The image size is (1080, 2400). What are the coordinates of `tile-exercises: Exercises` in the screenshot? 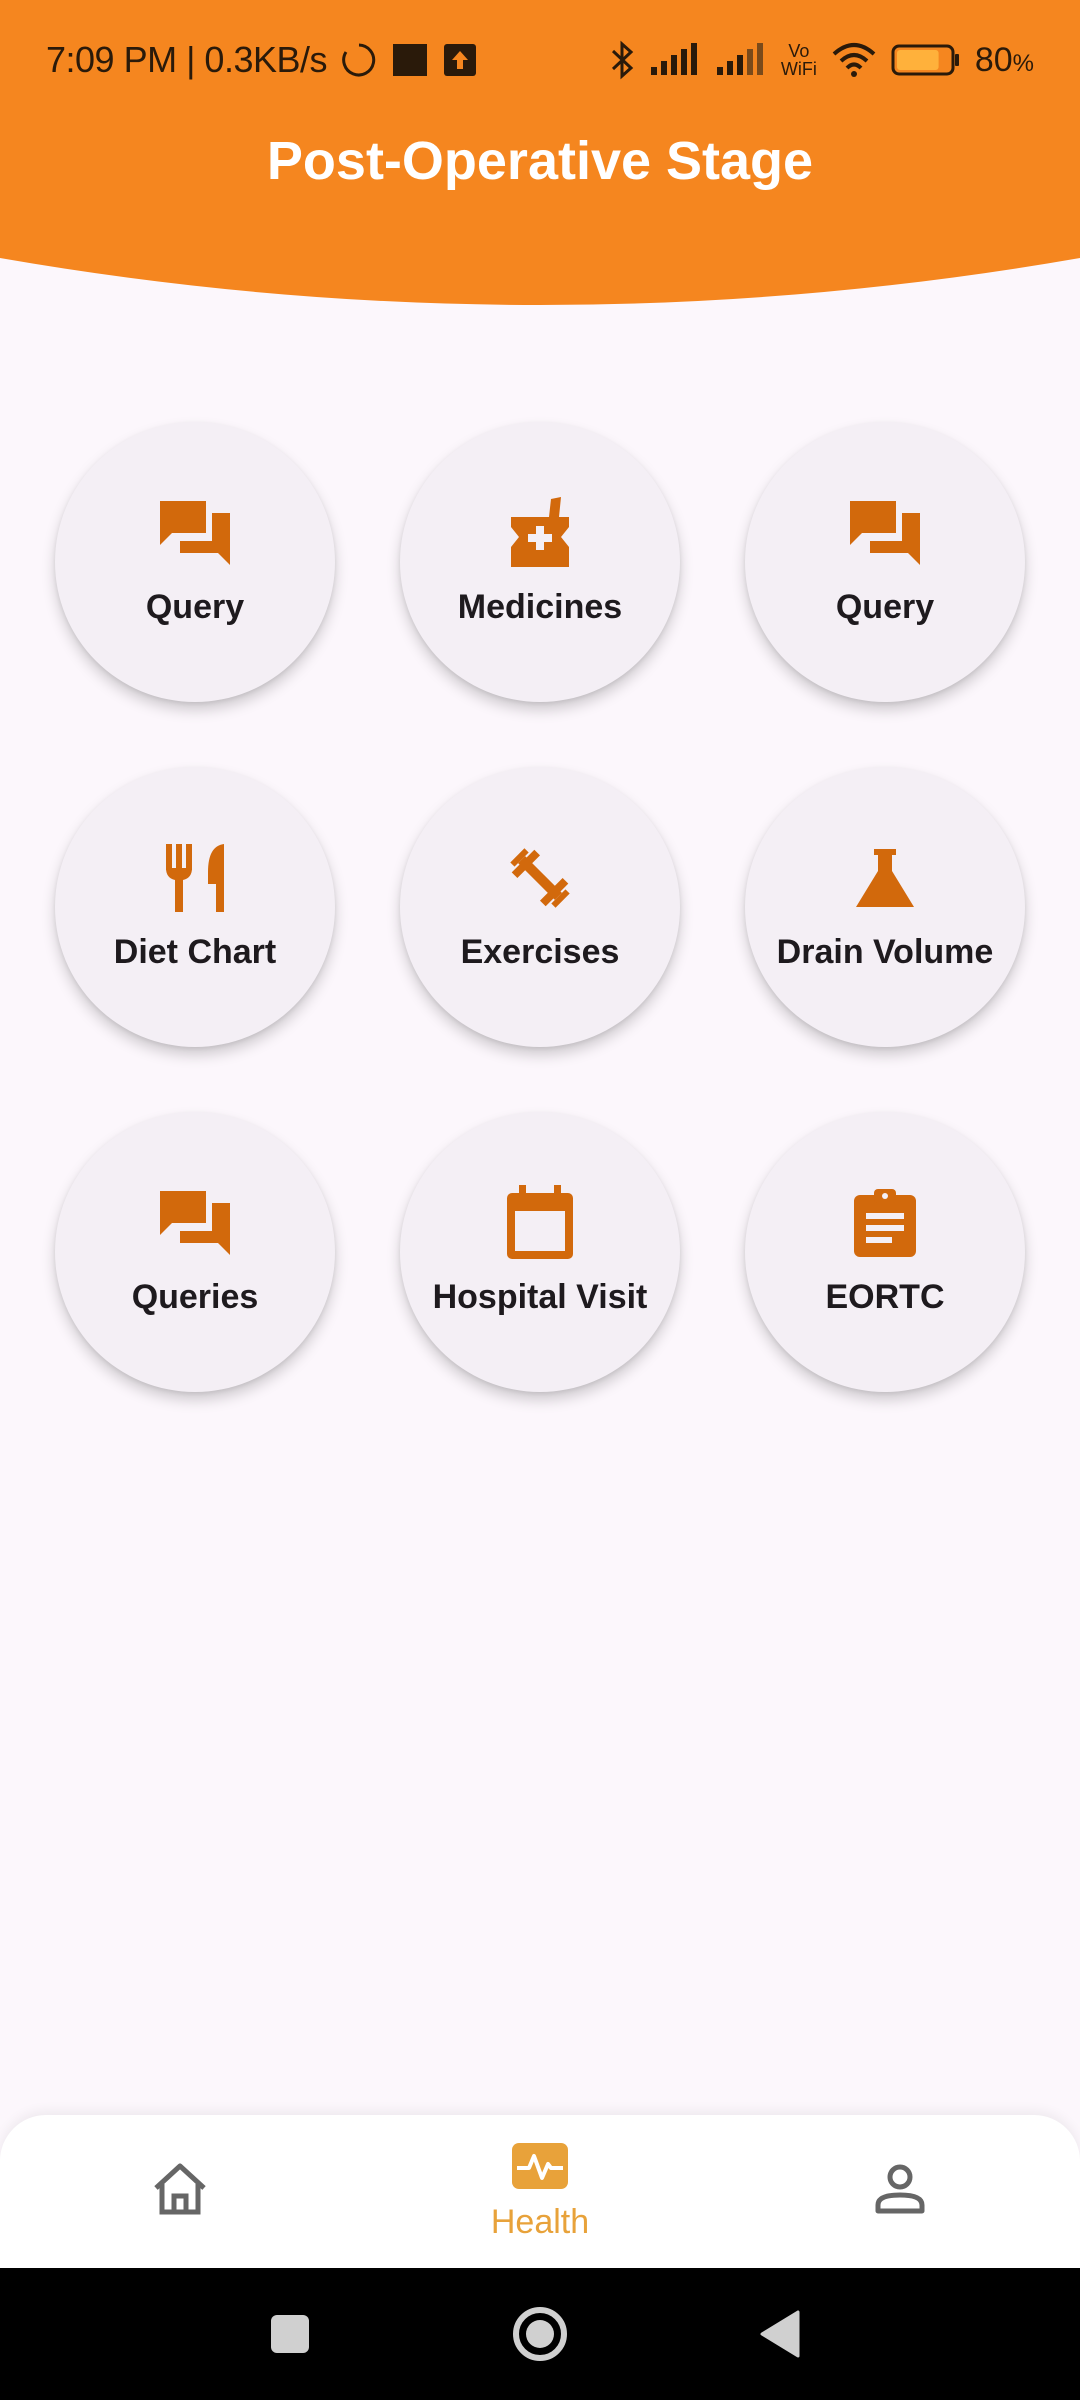 It's located at (540, 907).